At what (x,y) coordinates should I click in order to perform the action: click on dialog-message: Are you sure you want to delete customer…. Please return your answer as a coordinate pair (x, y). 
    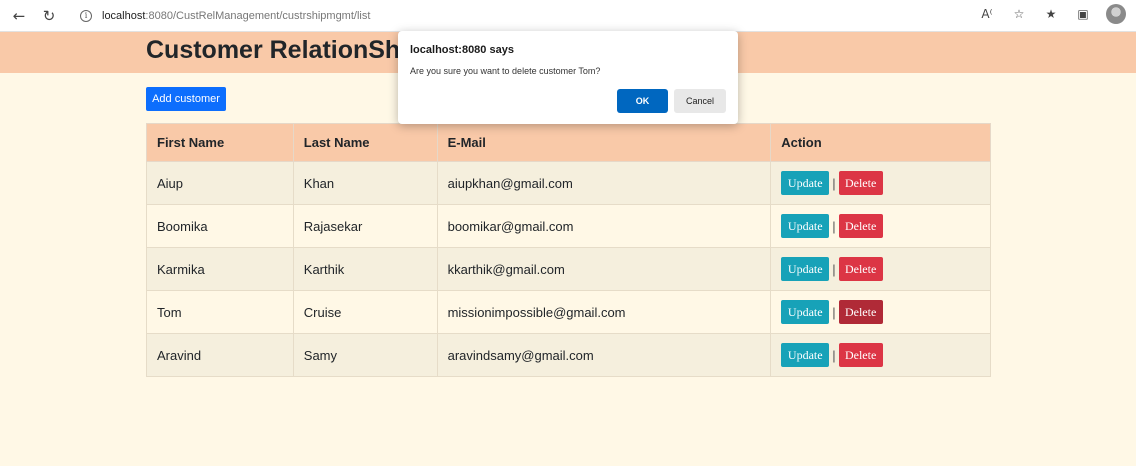
    Looking at the image, I should click on (505, 71).